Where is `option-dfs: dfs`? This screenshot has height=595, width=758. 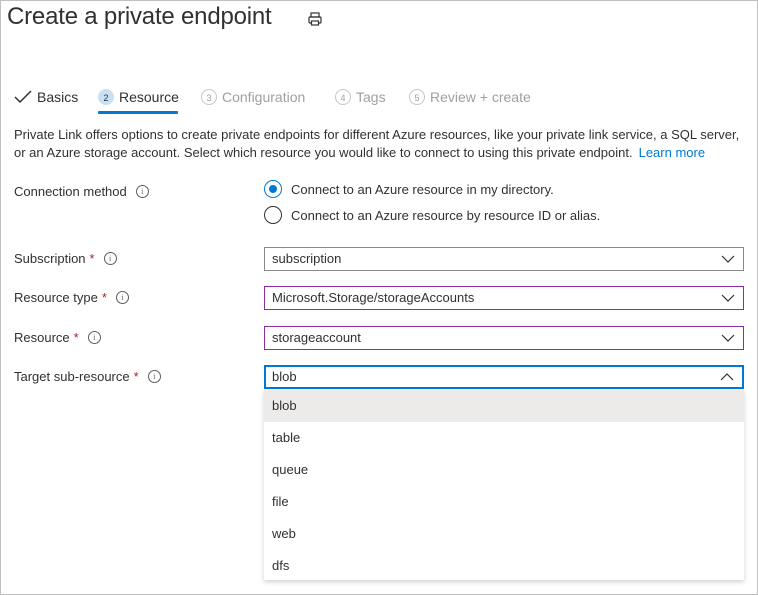
option-dfs: dfs is located at coordinates (504, 566).